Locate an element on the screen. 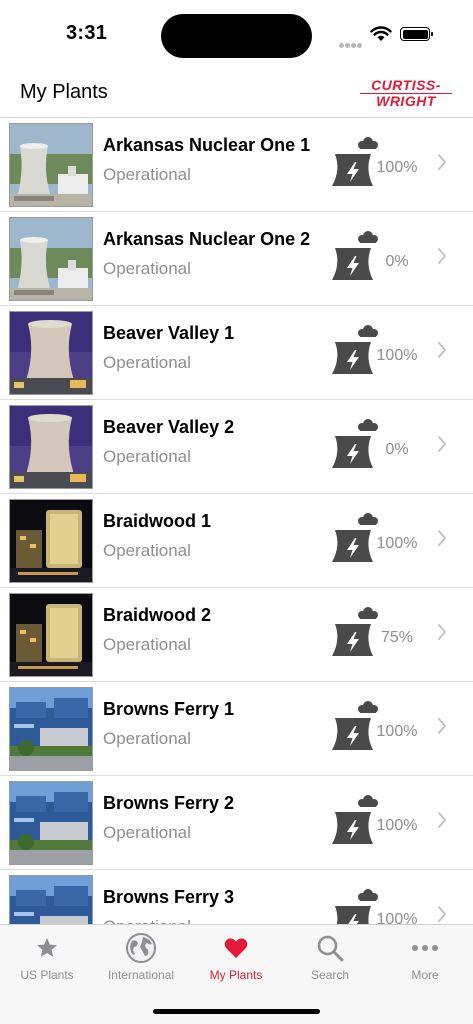 This screenshot has height=1024, width=473. power-percentage: 75% is located at coordinates (397, 637).